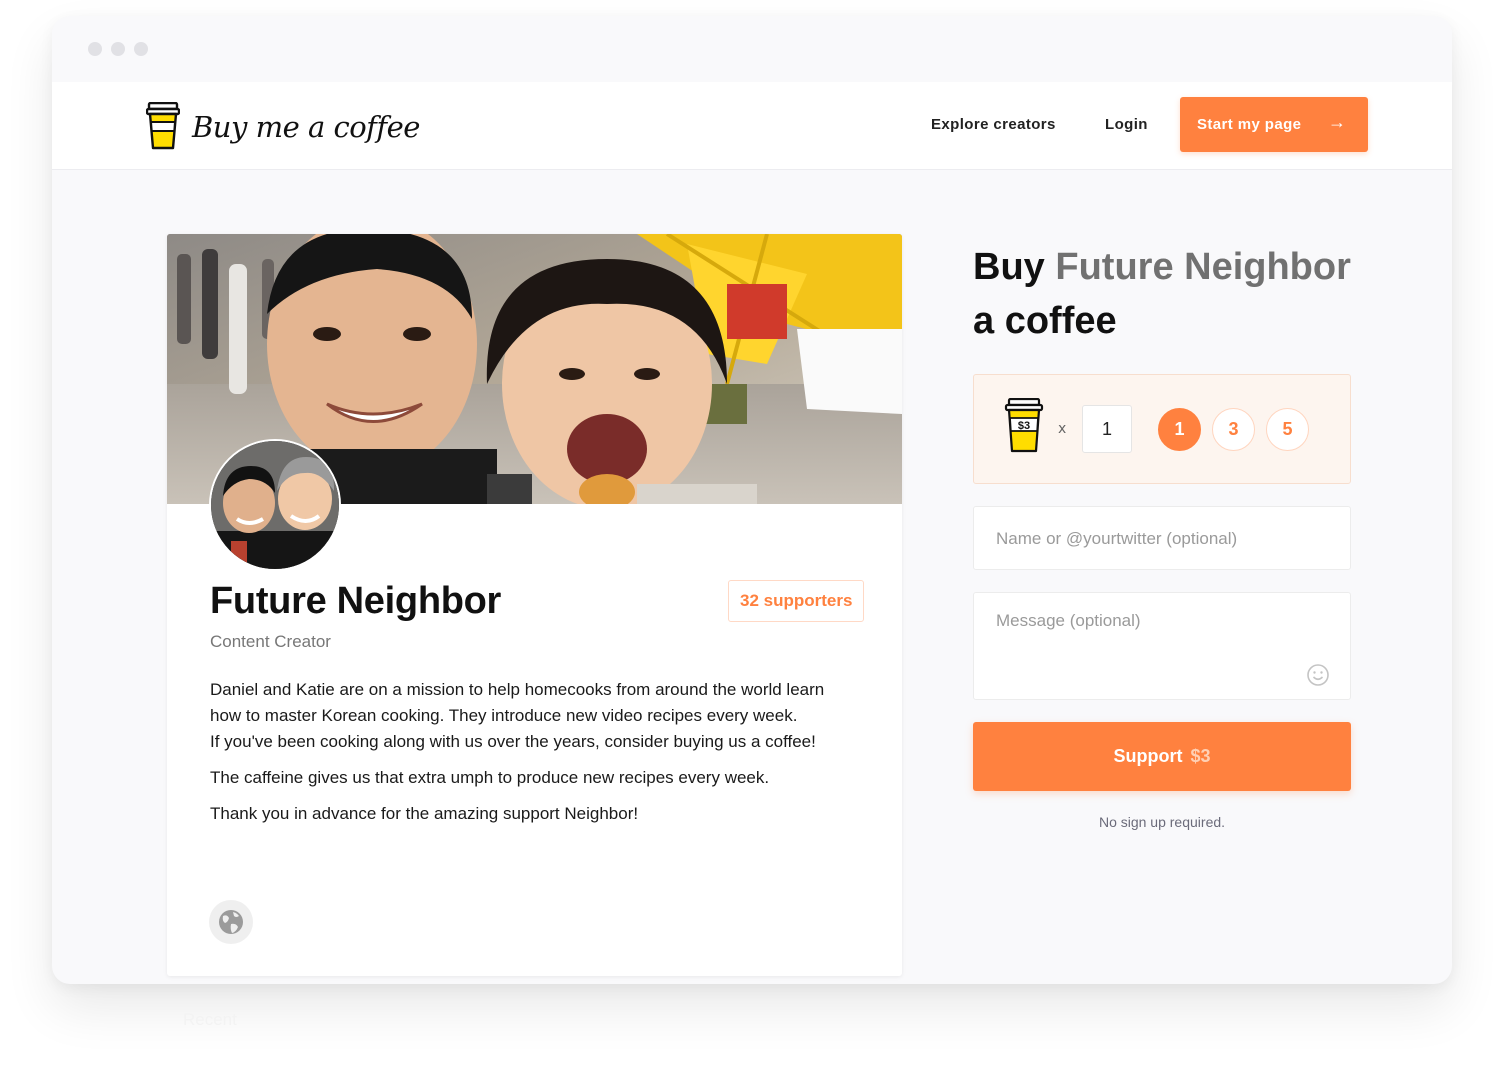 This screenshot has height=1074, width=1504. What do you see at coordinates (1249, 124) in the screenshot?
I see `start-button-label: Start my page` at bounding box center [1249, 124].